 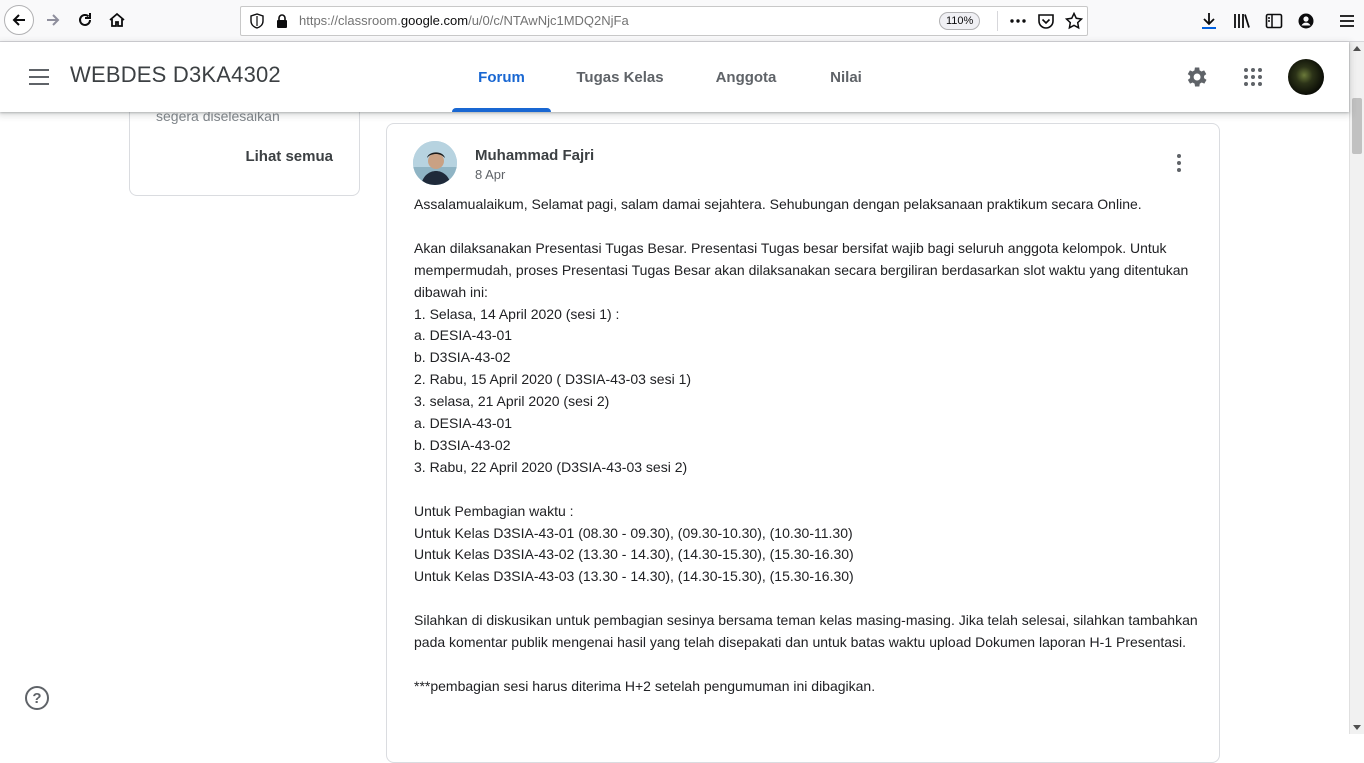 I want to click on reload-icon, so click(x=85, y=19).